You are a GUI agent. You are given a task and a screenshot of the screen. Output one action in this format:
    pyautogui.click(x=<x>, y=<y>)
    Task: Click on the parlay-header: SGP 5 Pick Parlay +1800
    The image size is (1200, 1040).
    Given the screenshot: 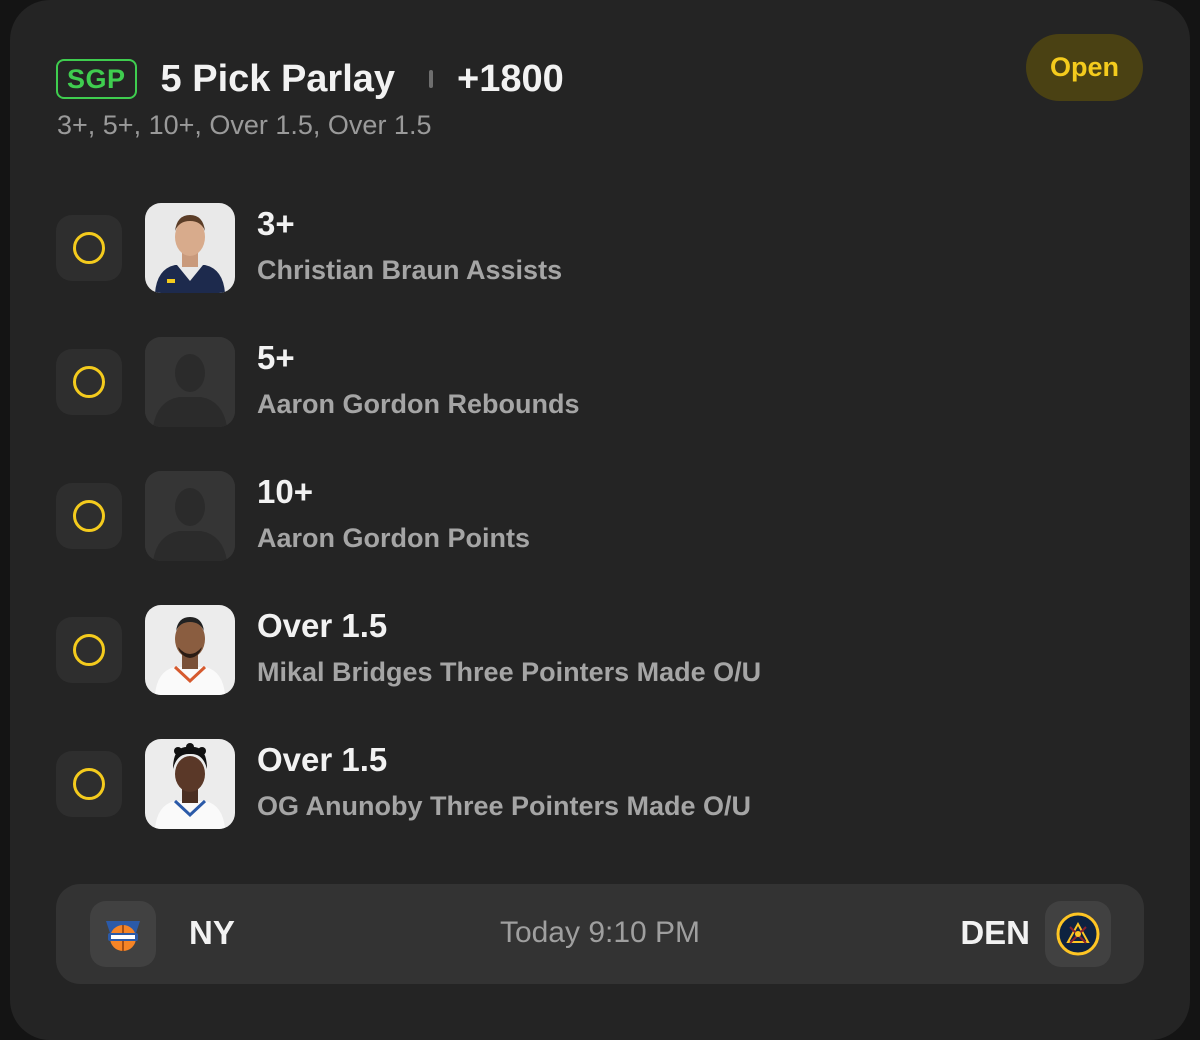 What is the action you would take?
    pyautogui.click(x=310, y=79)
    